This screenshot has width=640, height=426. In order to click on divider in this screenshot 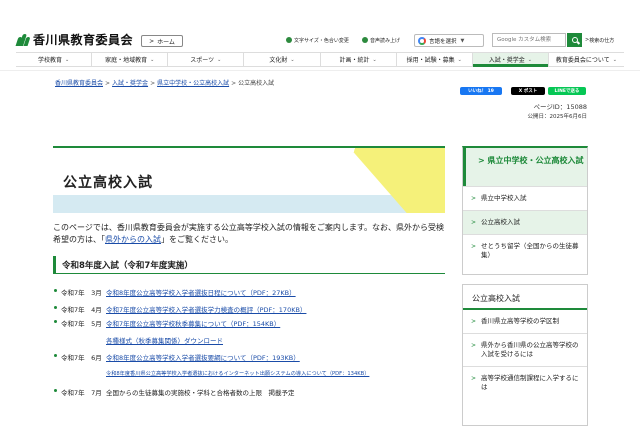, I will do `click(320, 70)`.